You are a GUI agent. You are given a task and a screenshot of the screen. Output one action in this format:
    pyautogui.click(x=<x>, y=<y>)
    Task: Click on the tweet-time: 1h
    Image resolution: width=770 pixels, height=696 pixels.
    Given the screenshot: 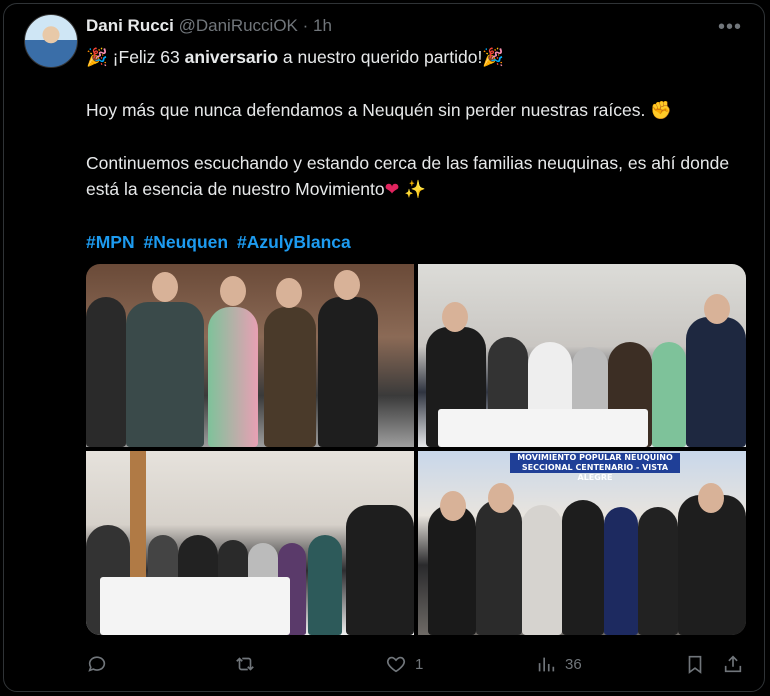 What is the action you would take?
    pyautogui.click(x=322, y=25)
    